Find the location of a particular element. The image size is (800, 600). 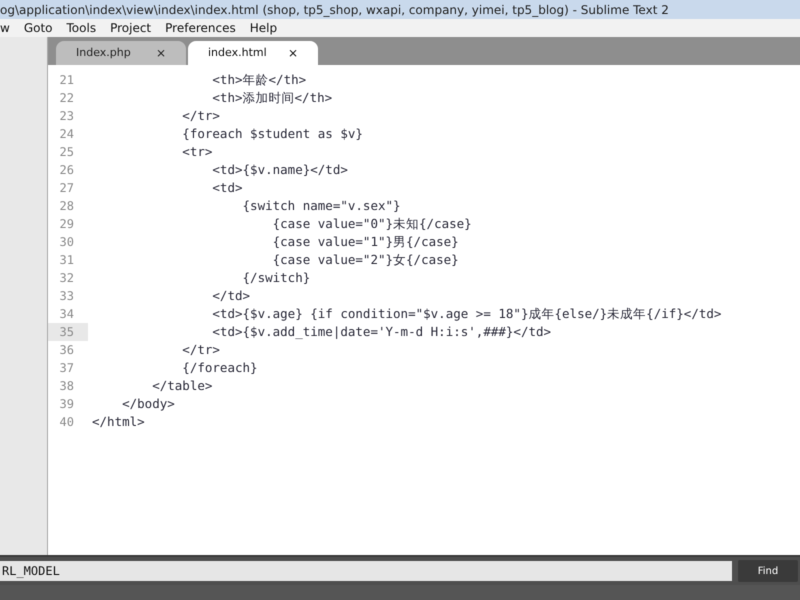

code-line: </table> is located at coordinates (181, 385).